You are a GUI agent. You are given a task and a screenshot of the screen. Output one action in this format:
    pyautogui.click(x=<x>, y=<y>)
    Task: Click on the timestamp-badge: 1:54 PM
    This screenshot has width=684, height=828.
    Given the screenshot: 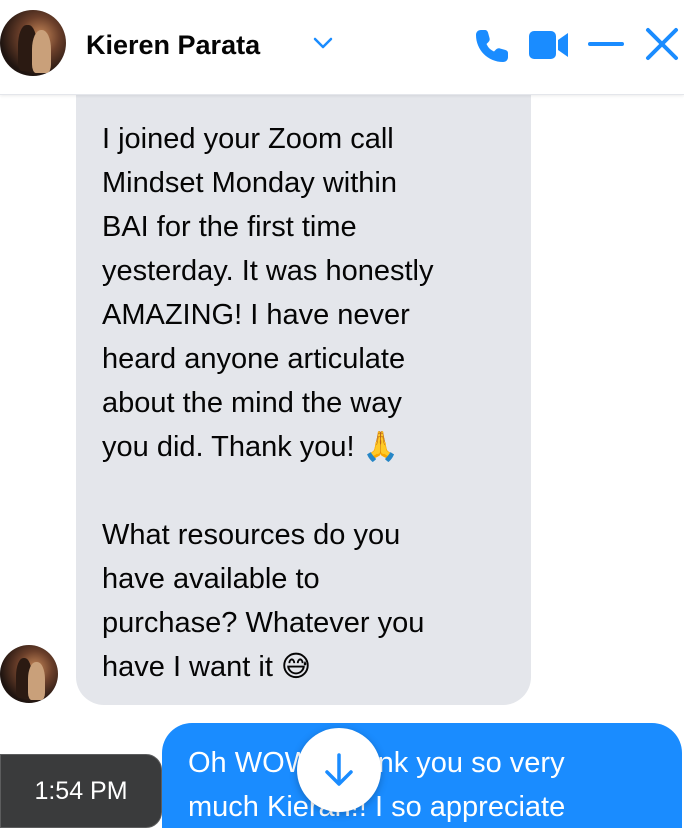 What is the action you would take?
    pyautogui.click(x=81, y=791)
    